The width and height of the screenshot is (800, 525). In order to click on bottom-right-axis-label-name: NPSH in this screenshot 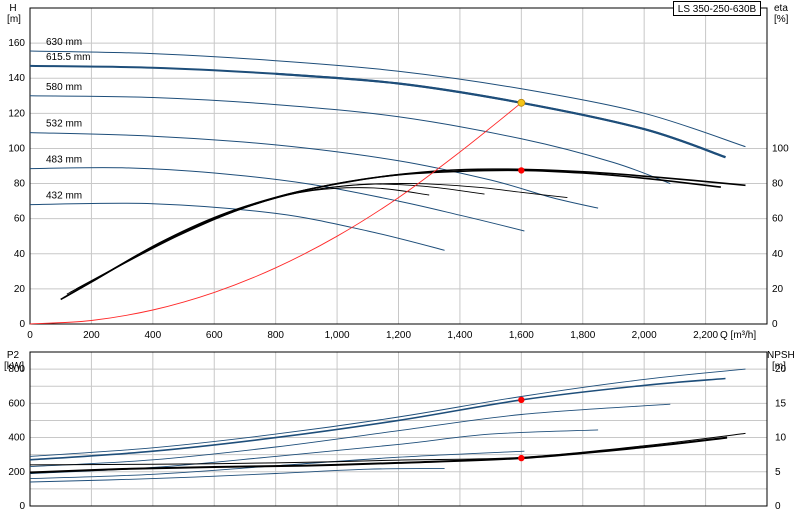, I will do `click(781, 355)`.